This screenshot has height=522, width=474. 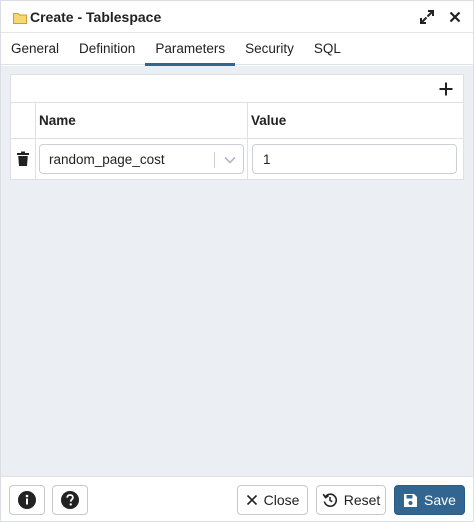 I want to click on reset-button: Reset, so click(x=351, y=500).